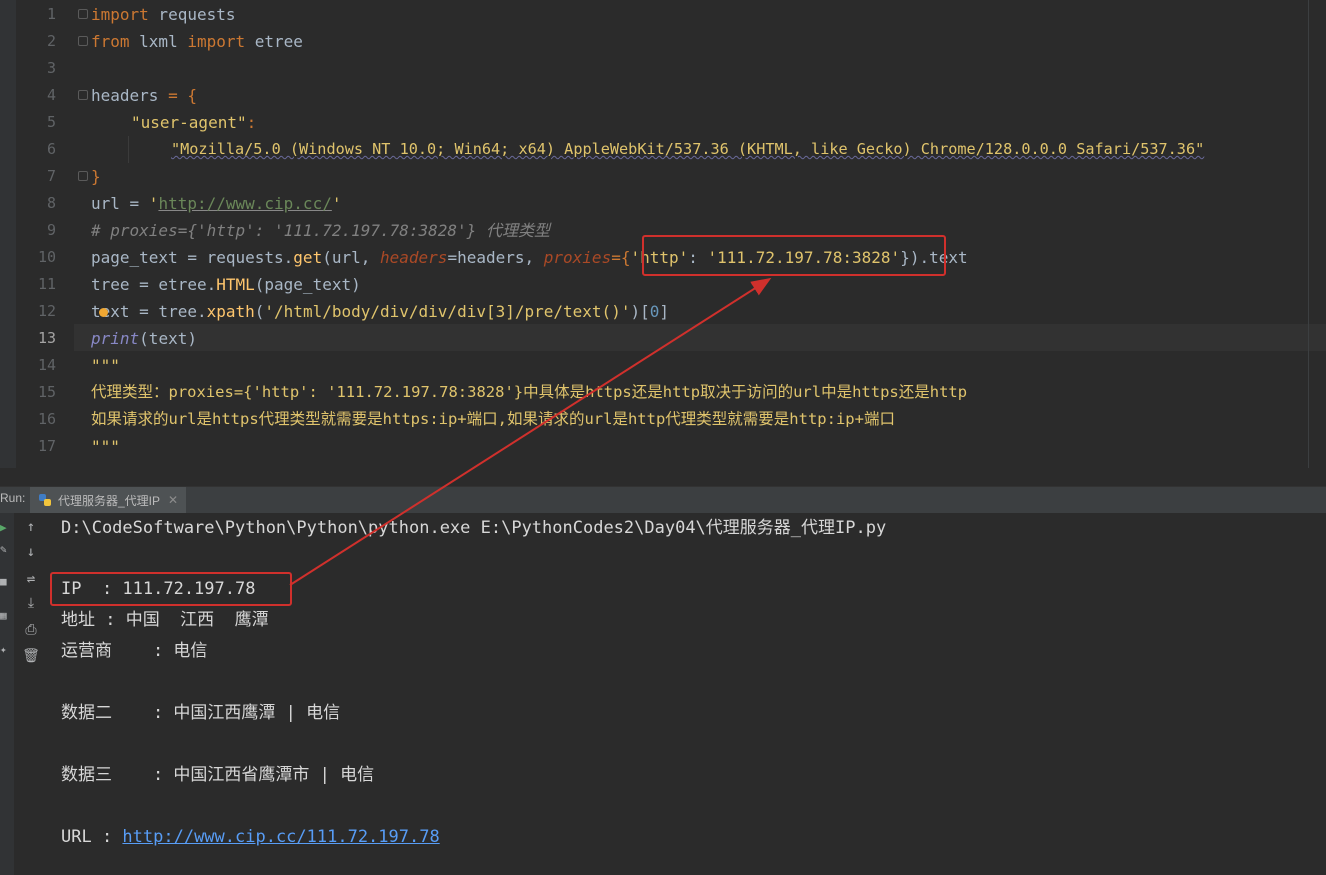 The height and width of the screenshot is (875, 1326). I want to click on run-tab-title: 代理服务器_代理IP, so click(109, 500).